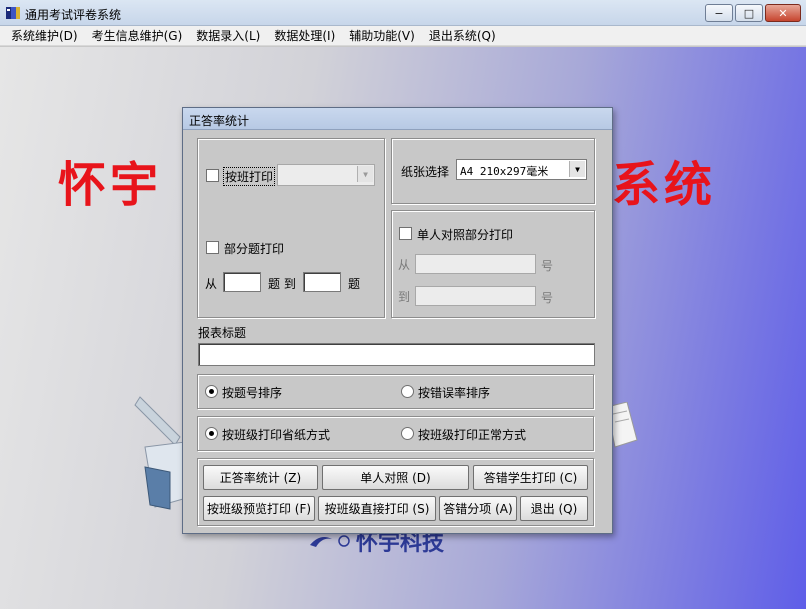 Image resolution: width=806 pixels, height=609 pixels. What do you see at coordinates (783, 13) in the screenshot?
I see `close-button: ✕` at bounding box center [783, 13].